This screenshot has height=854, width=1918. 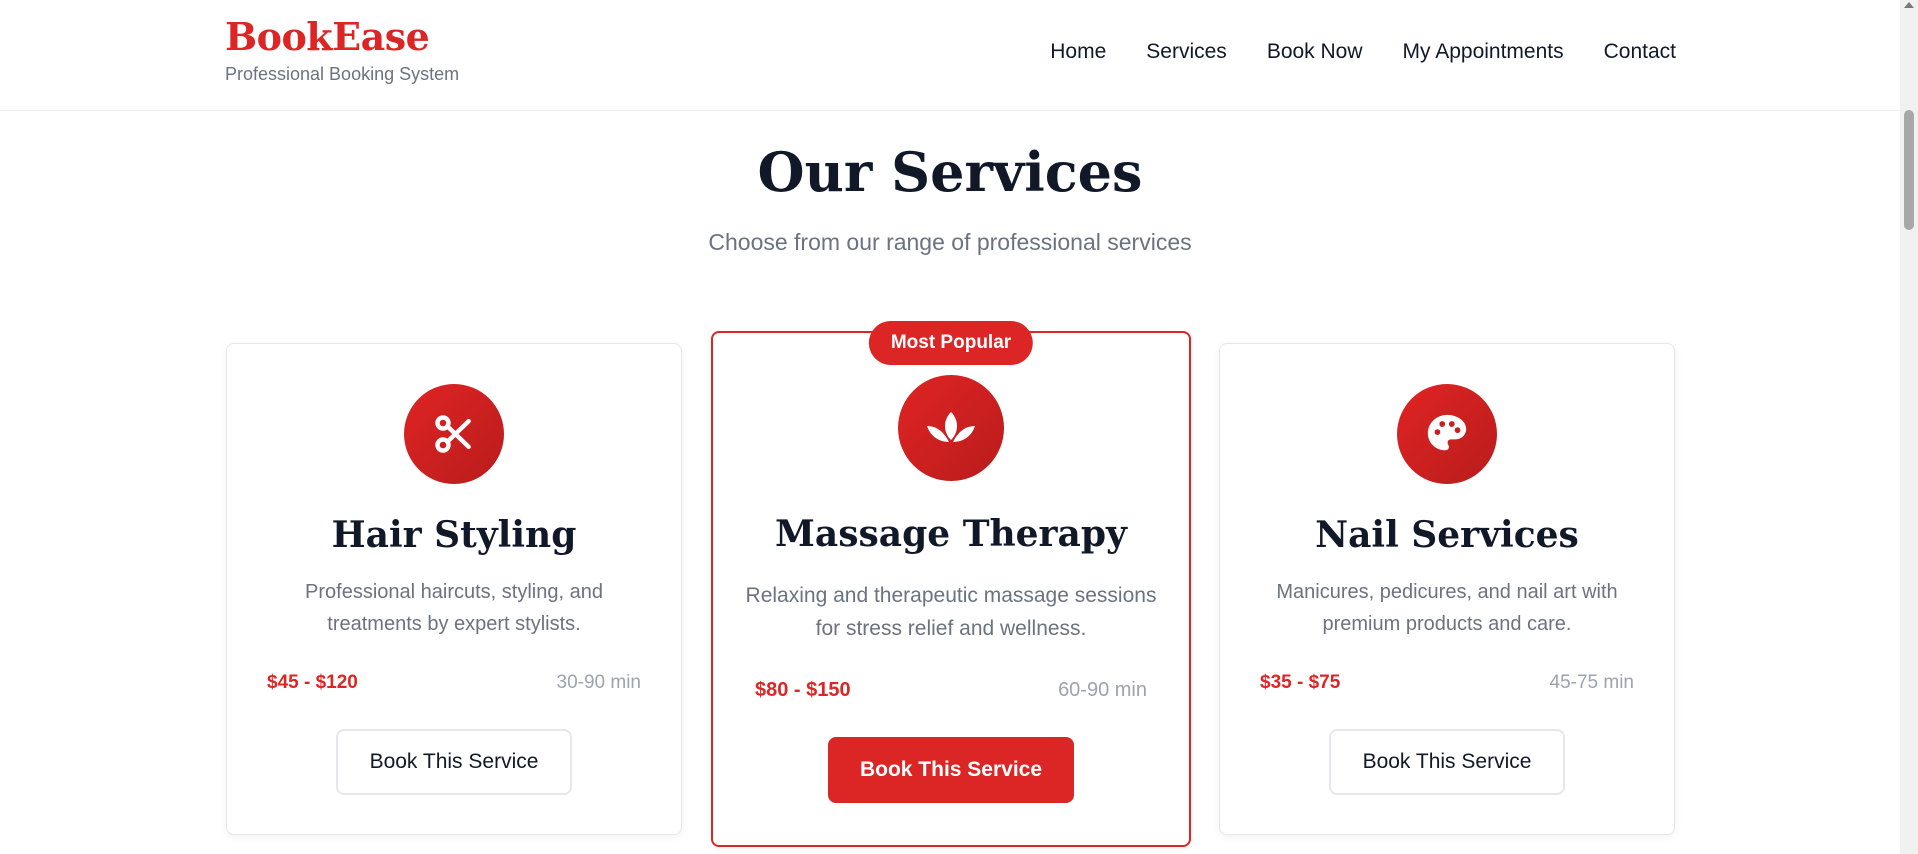 What do you see at coordinates (1300, 682) in the screenshot?
I see `service-price: $35 - $75` at bounding box center [1300, 682].